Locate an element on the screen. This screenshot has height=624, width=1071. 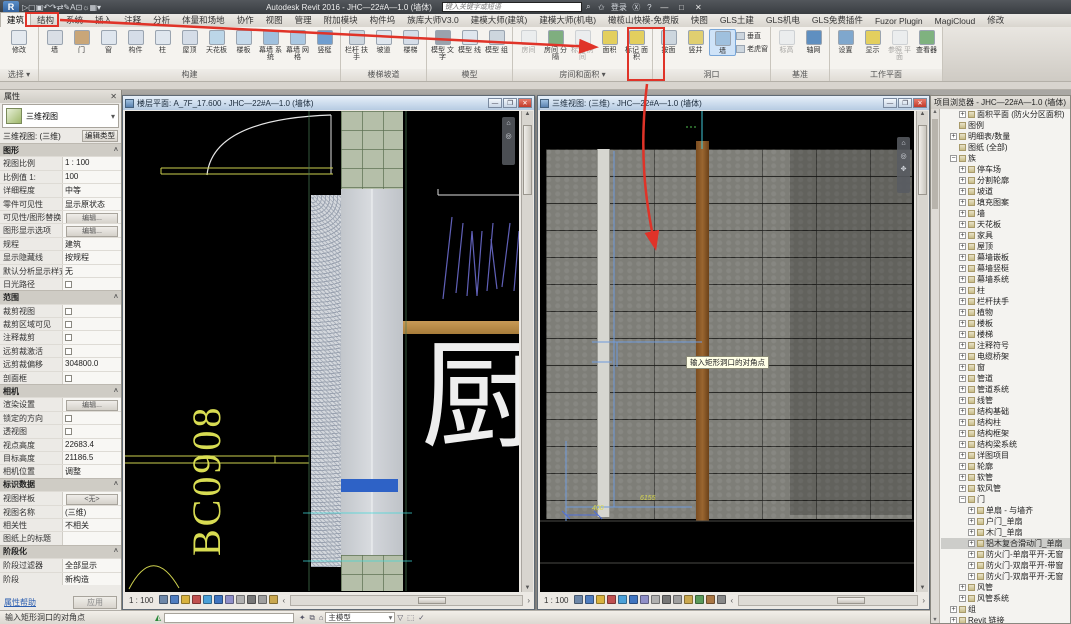
tab-体量和场地: 体量和场地 is located at coordinates (203, 20).